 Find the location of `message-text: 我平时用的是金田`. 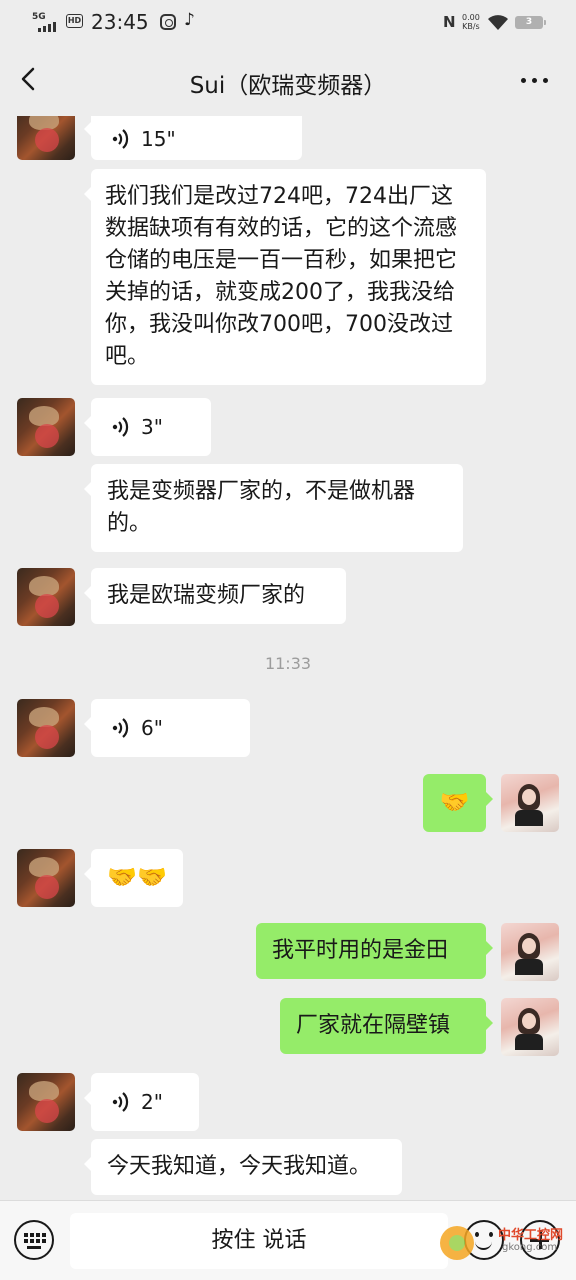

message-text: 我平时用的是金田 is located at coordinates (360, 950).